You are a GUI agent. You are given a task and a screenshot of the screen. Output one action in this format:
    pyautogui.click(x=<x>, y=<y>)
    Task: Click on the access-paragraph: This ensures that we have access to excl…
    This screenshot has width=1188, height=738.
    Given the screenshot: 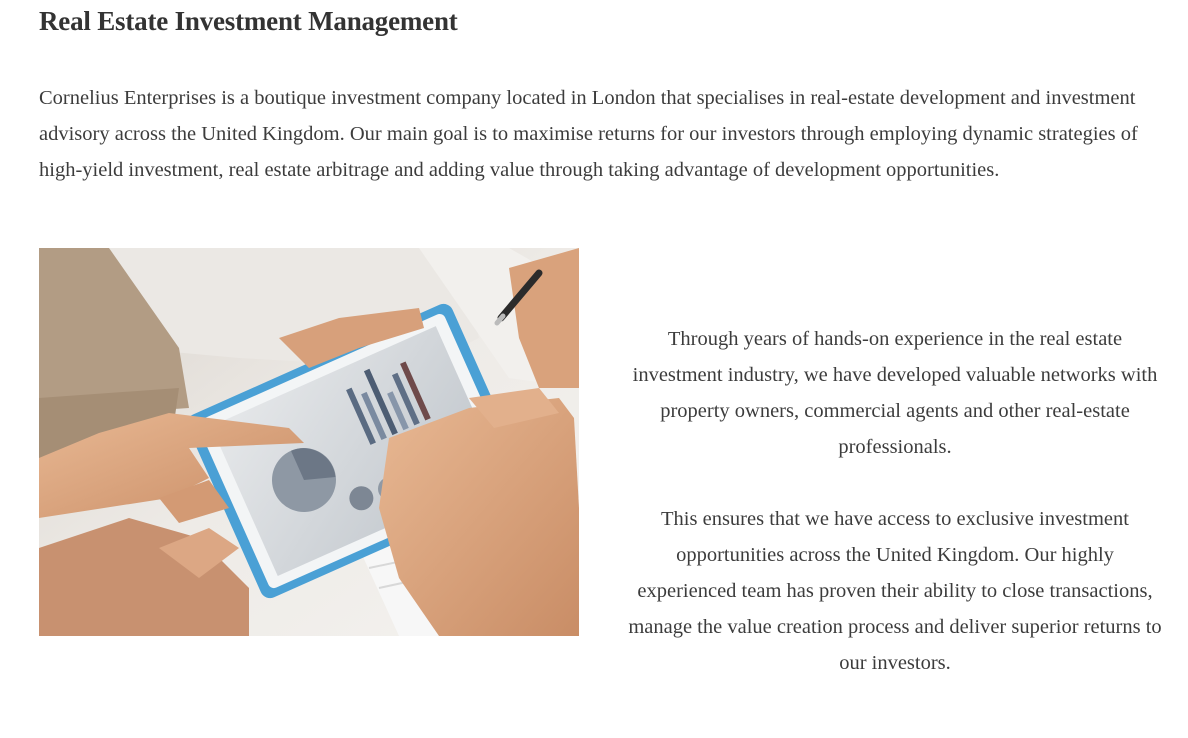 What is the action you would take?
    pyautogui.click(x=895, y=591)
    